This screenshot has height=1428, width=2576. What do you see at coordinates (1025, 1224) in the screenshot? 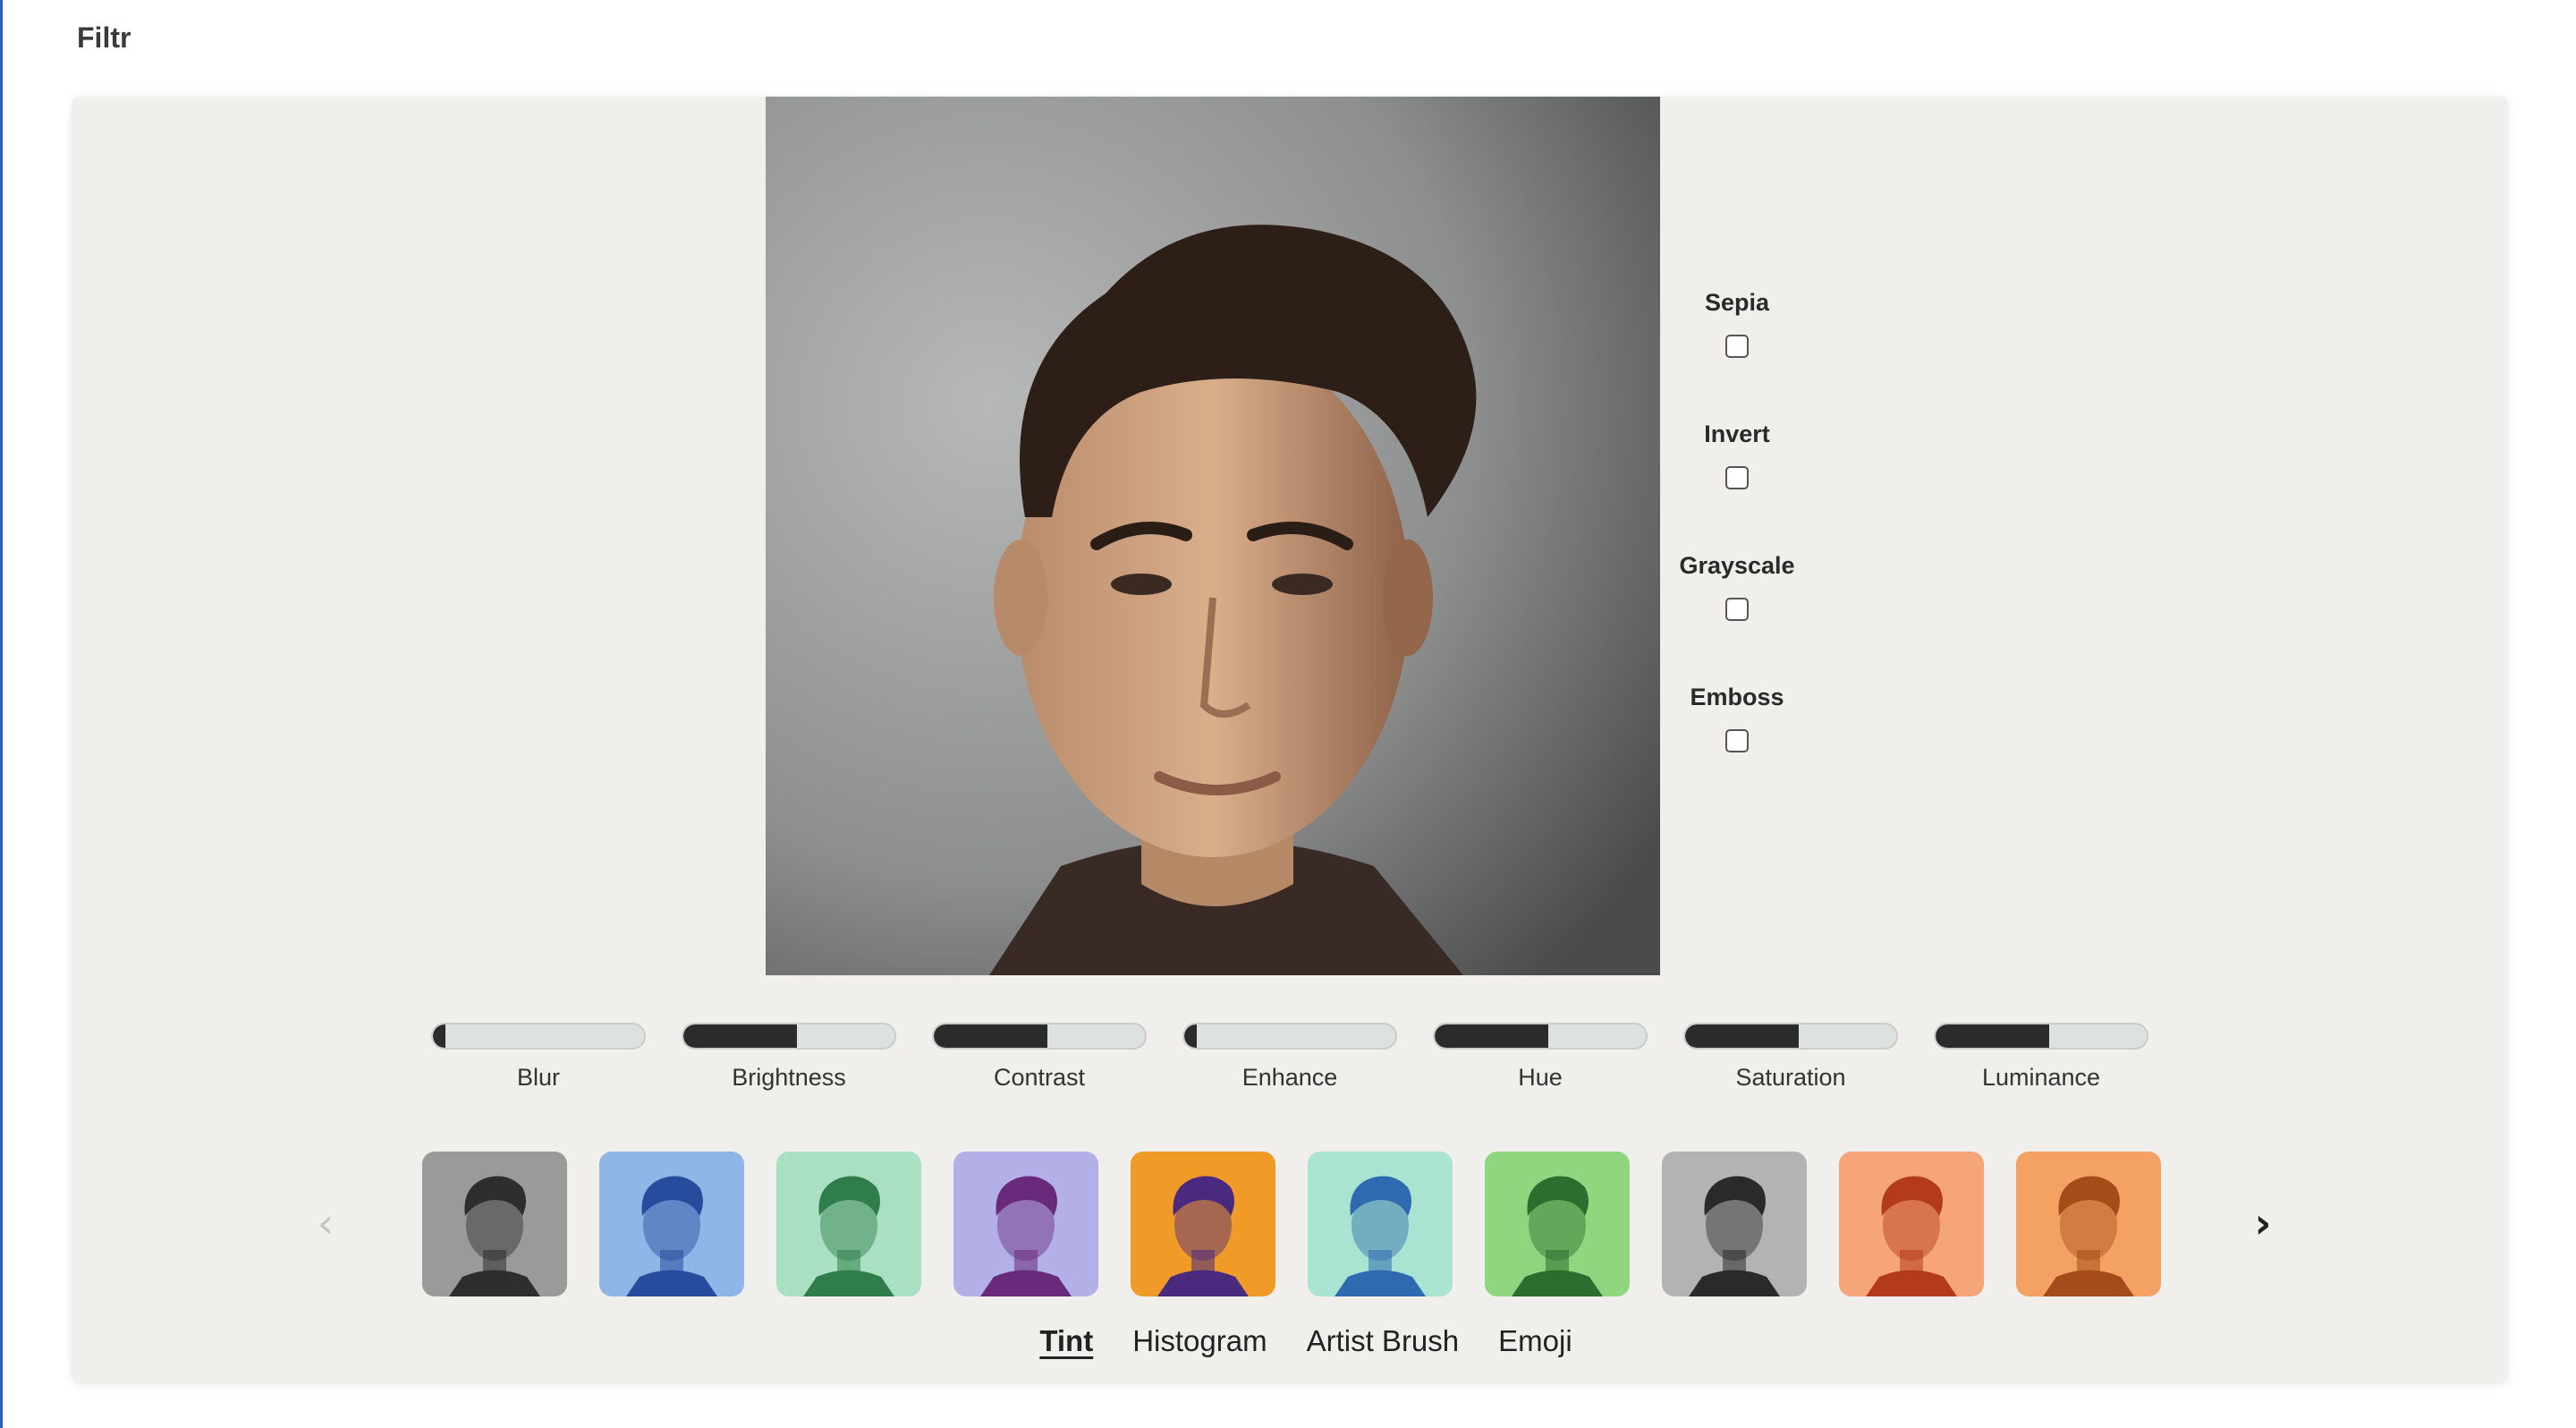
I see `filter-thumbnail-violet` at bounding box center [1025, 1224].